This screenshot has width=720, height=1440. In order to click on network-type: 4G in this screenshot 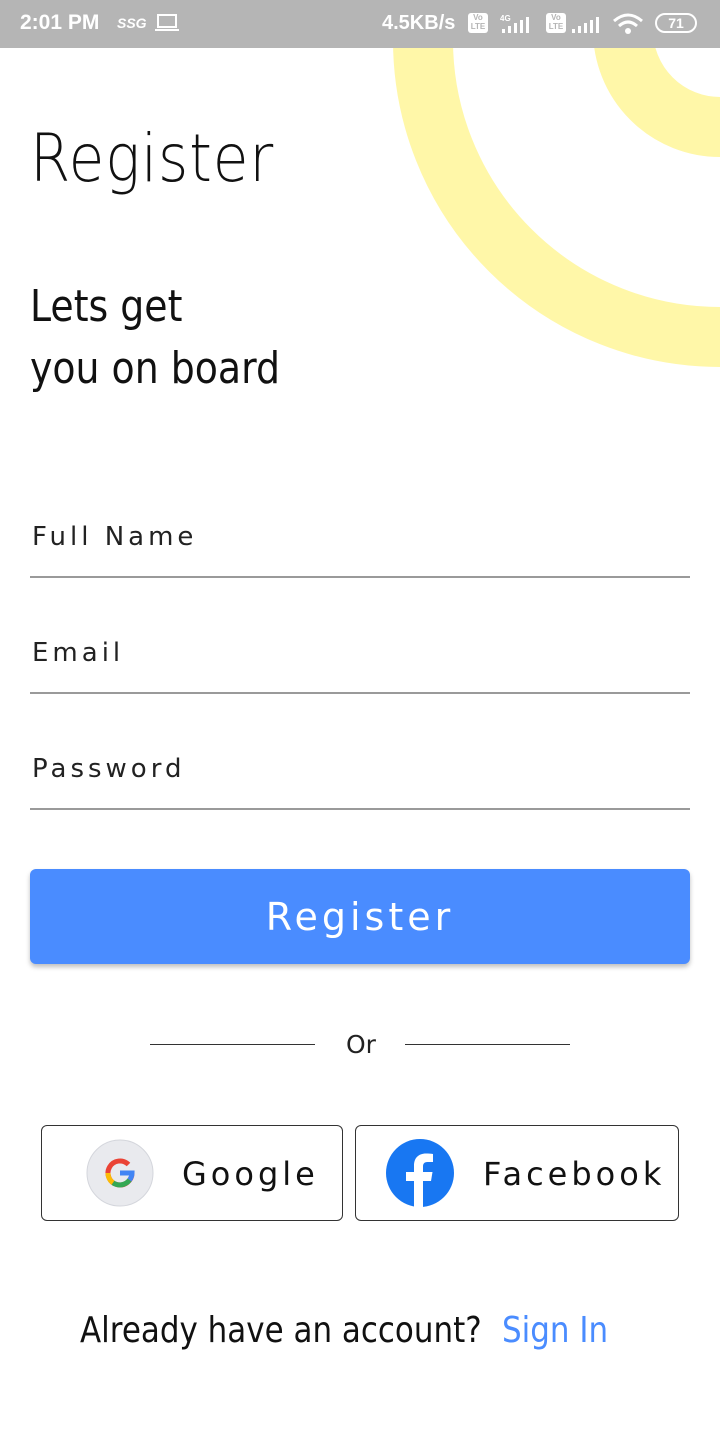, I will do `click(505, 18)`.